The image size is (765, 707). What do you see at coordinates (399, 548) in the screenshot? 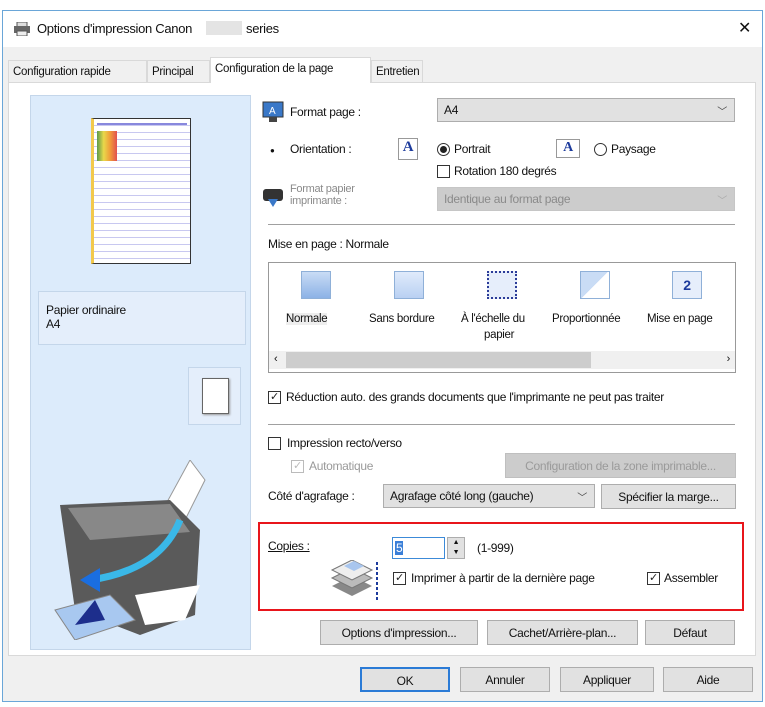
I see `copies-value: 5` at bounding box center [399, 548].